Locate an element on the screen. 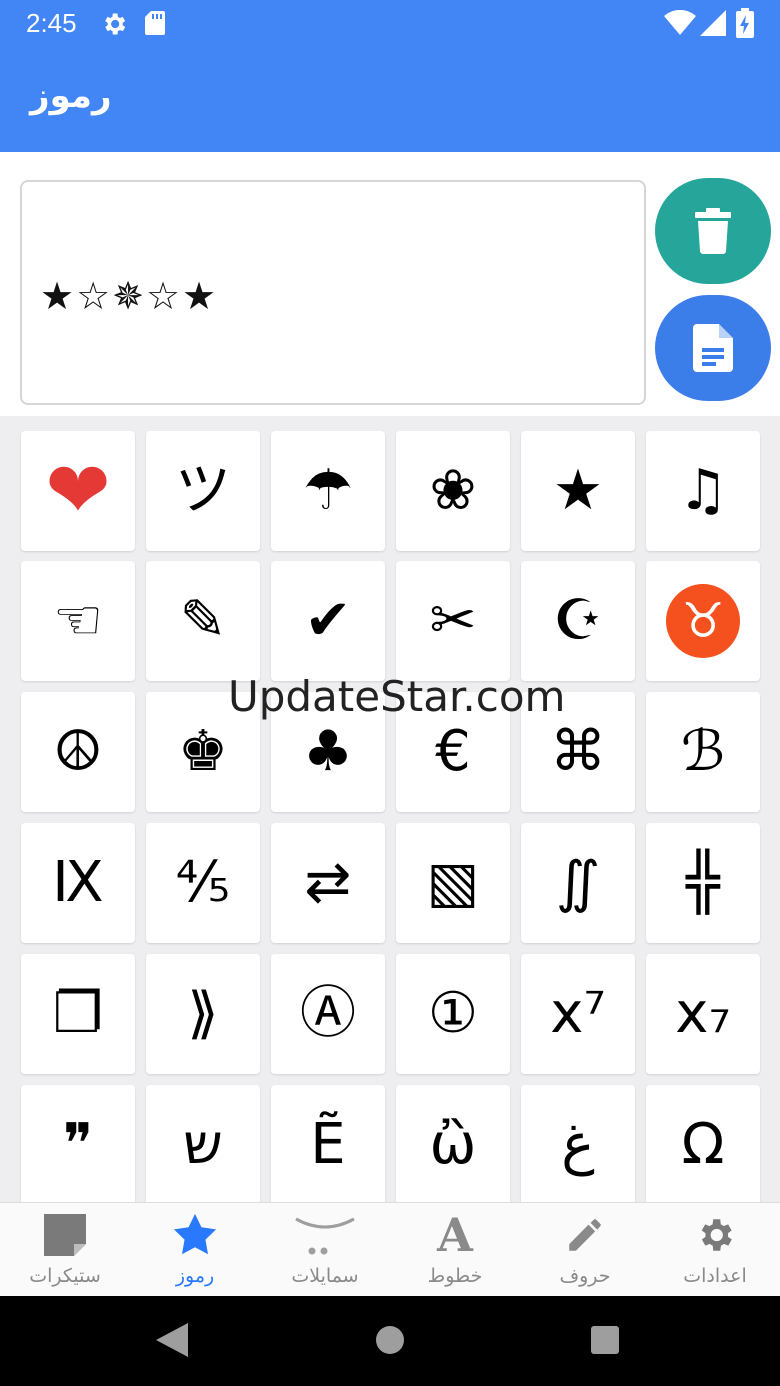 Image resolution: width=780 pixels, height=1386 pixels. copy-button is located at coordinates (713, 348).